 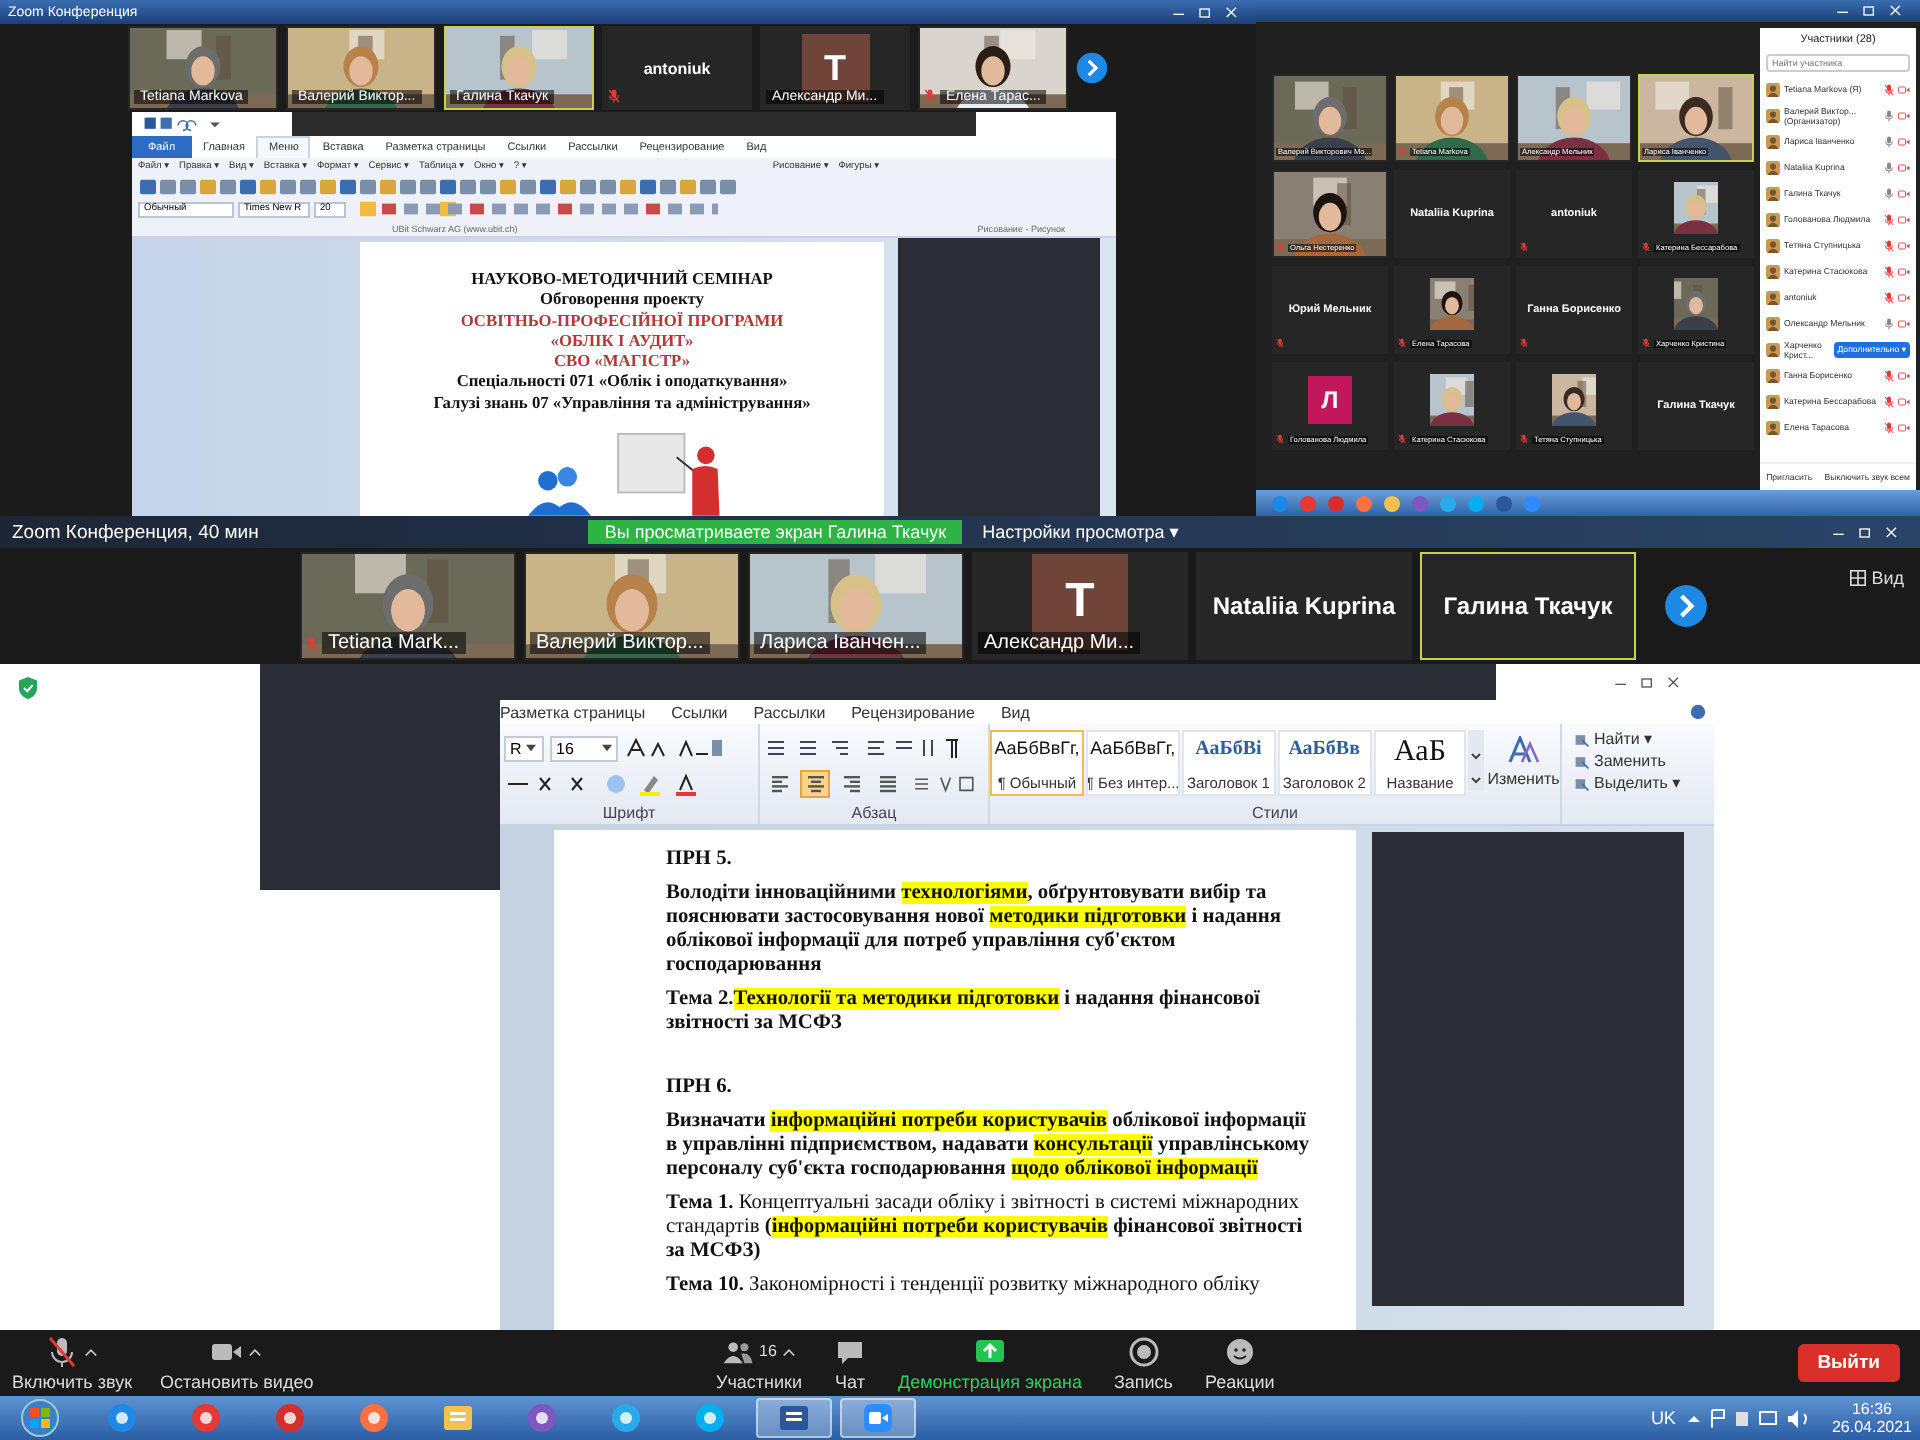 What do you see at coordinates (1523, 759) in the screenshot?
I see `change-styles-button: Изменить` at bounding box center [1523, 759].